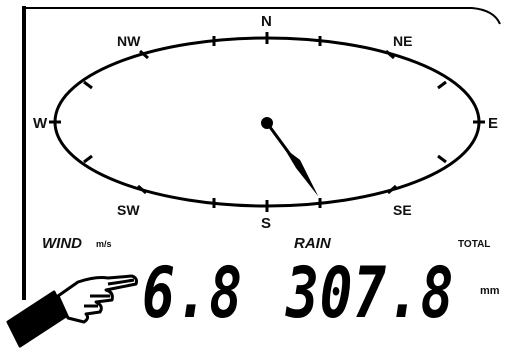  Describe the element at coordinates (486, 16) in the screenshot. I see `frame-corner` at that location.